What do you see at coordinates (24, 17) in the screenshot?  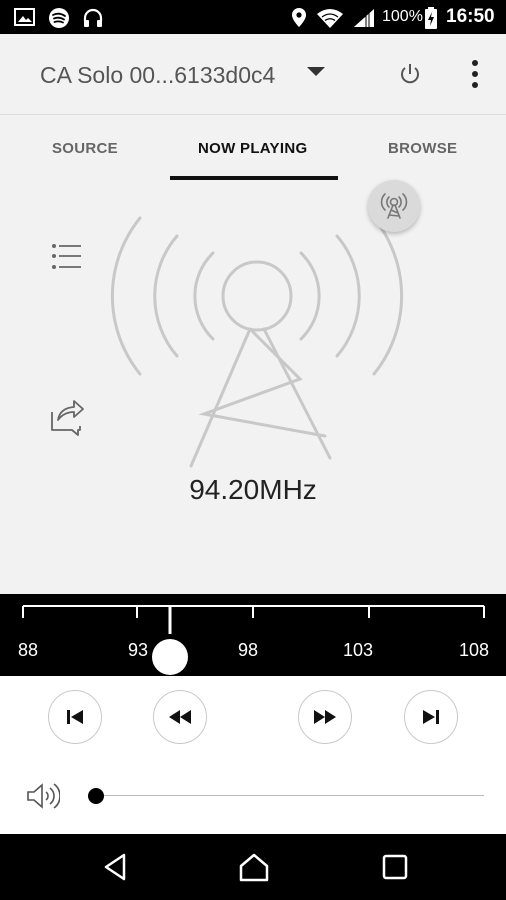 I see `image-icon` at bounding box center [24, 17].